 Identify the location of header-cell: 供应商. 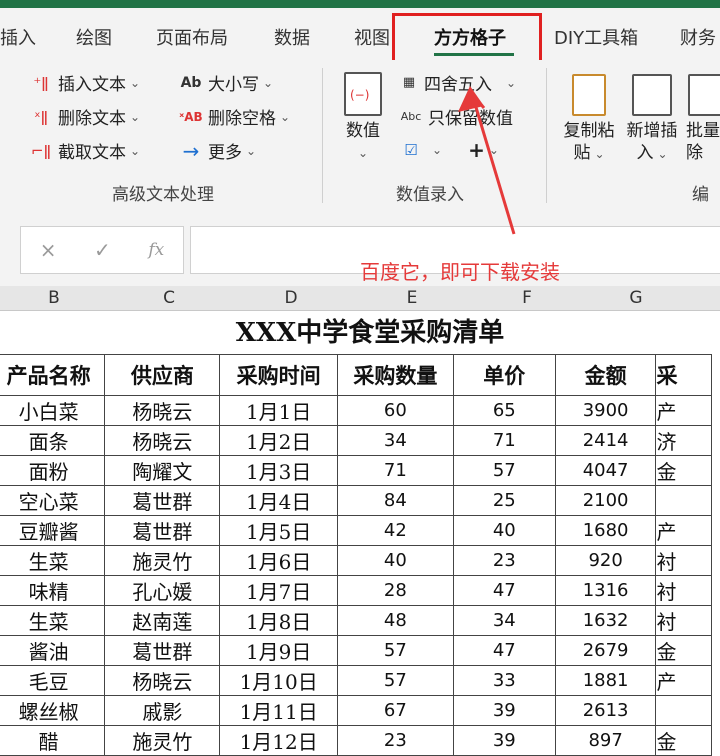
(162, 375).